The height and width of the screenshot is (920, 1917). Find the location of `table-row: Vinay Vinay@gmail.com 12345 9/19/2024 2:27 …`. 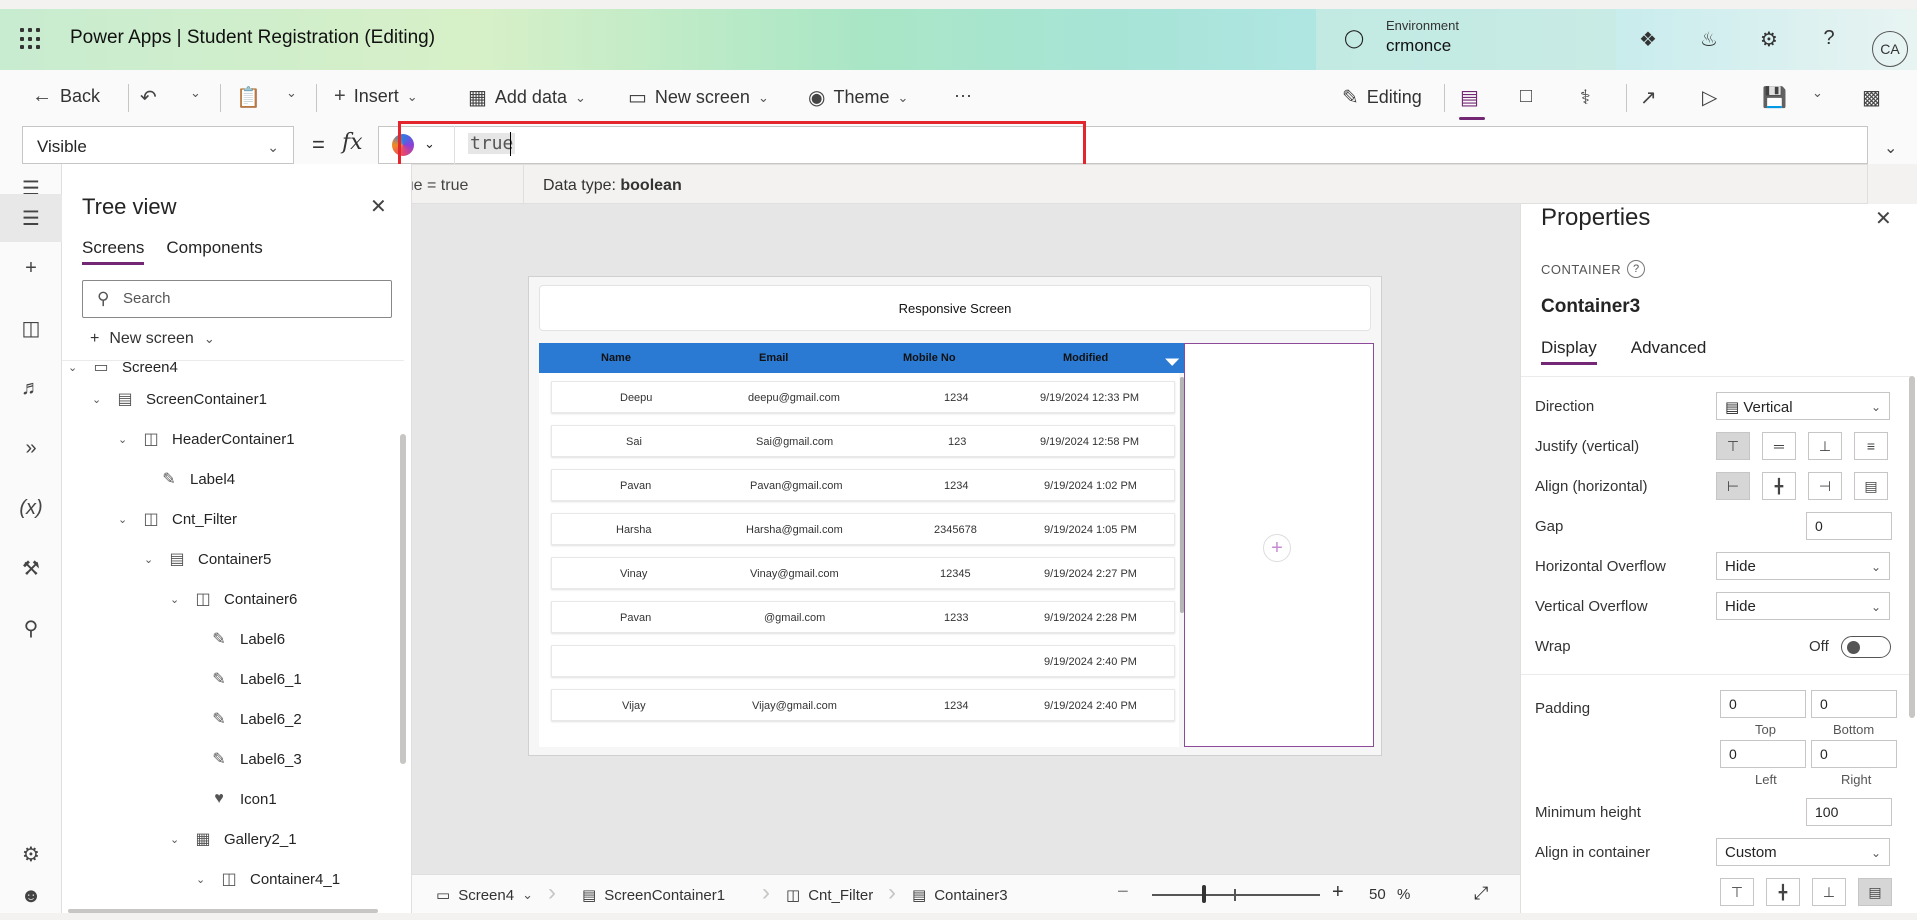

table-row: Vinay Vinay@gmail.com 12345 9/19/2024 2:27 … is located at coordinates (863, 573).